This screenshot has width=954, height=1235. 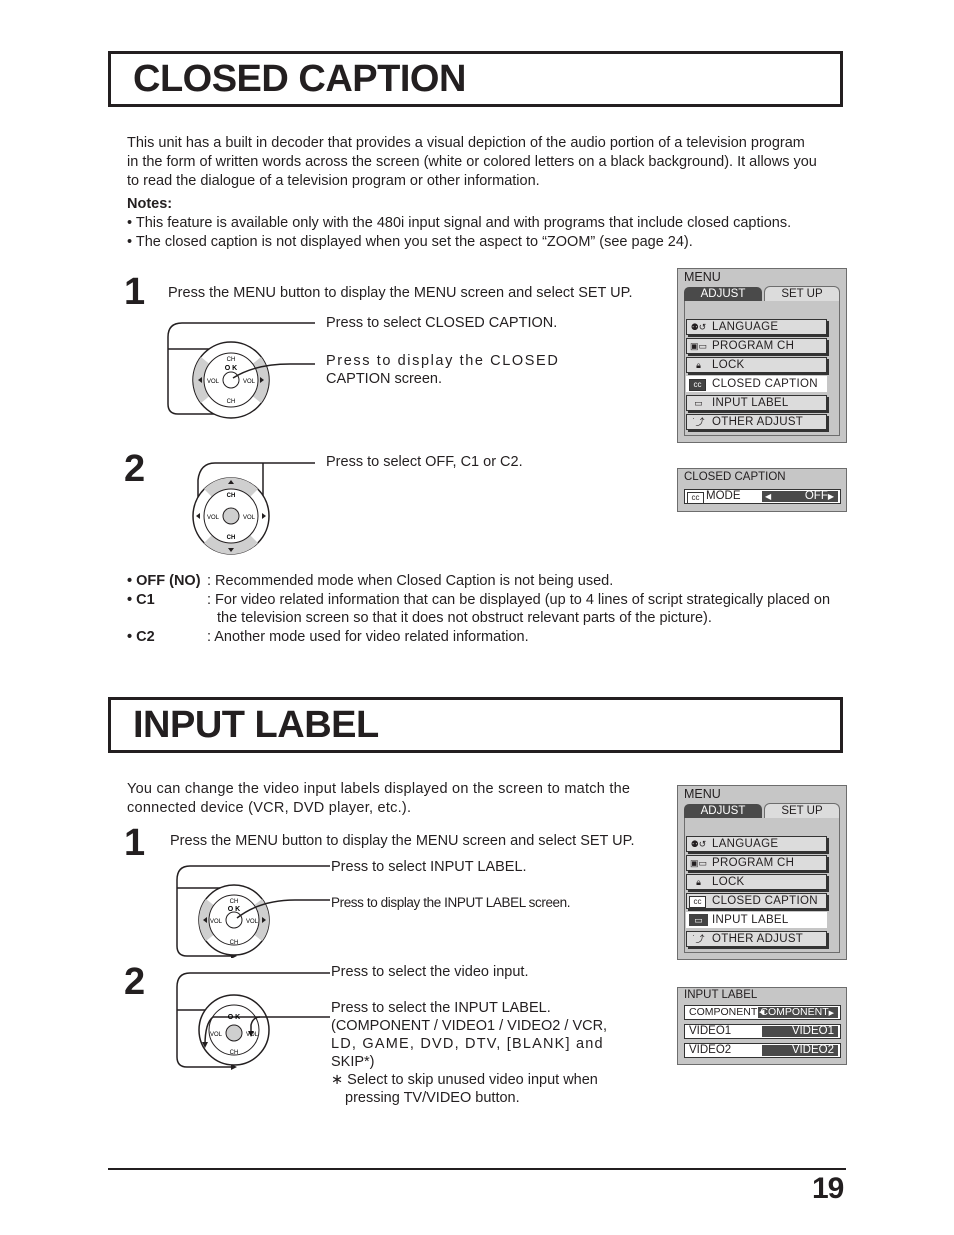 I want to click on callout-select: Press to select INPUT LABEL., so click(x=429, y=867).